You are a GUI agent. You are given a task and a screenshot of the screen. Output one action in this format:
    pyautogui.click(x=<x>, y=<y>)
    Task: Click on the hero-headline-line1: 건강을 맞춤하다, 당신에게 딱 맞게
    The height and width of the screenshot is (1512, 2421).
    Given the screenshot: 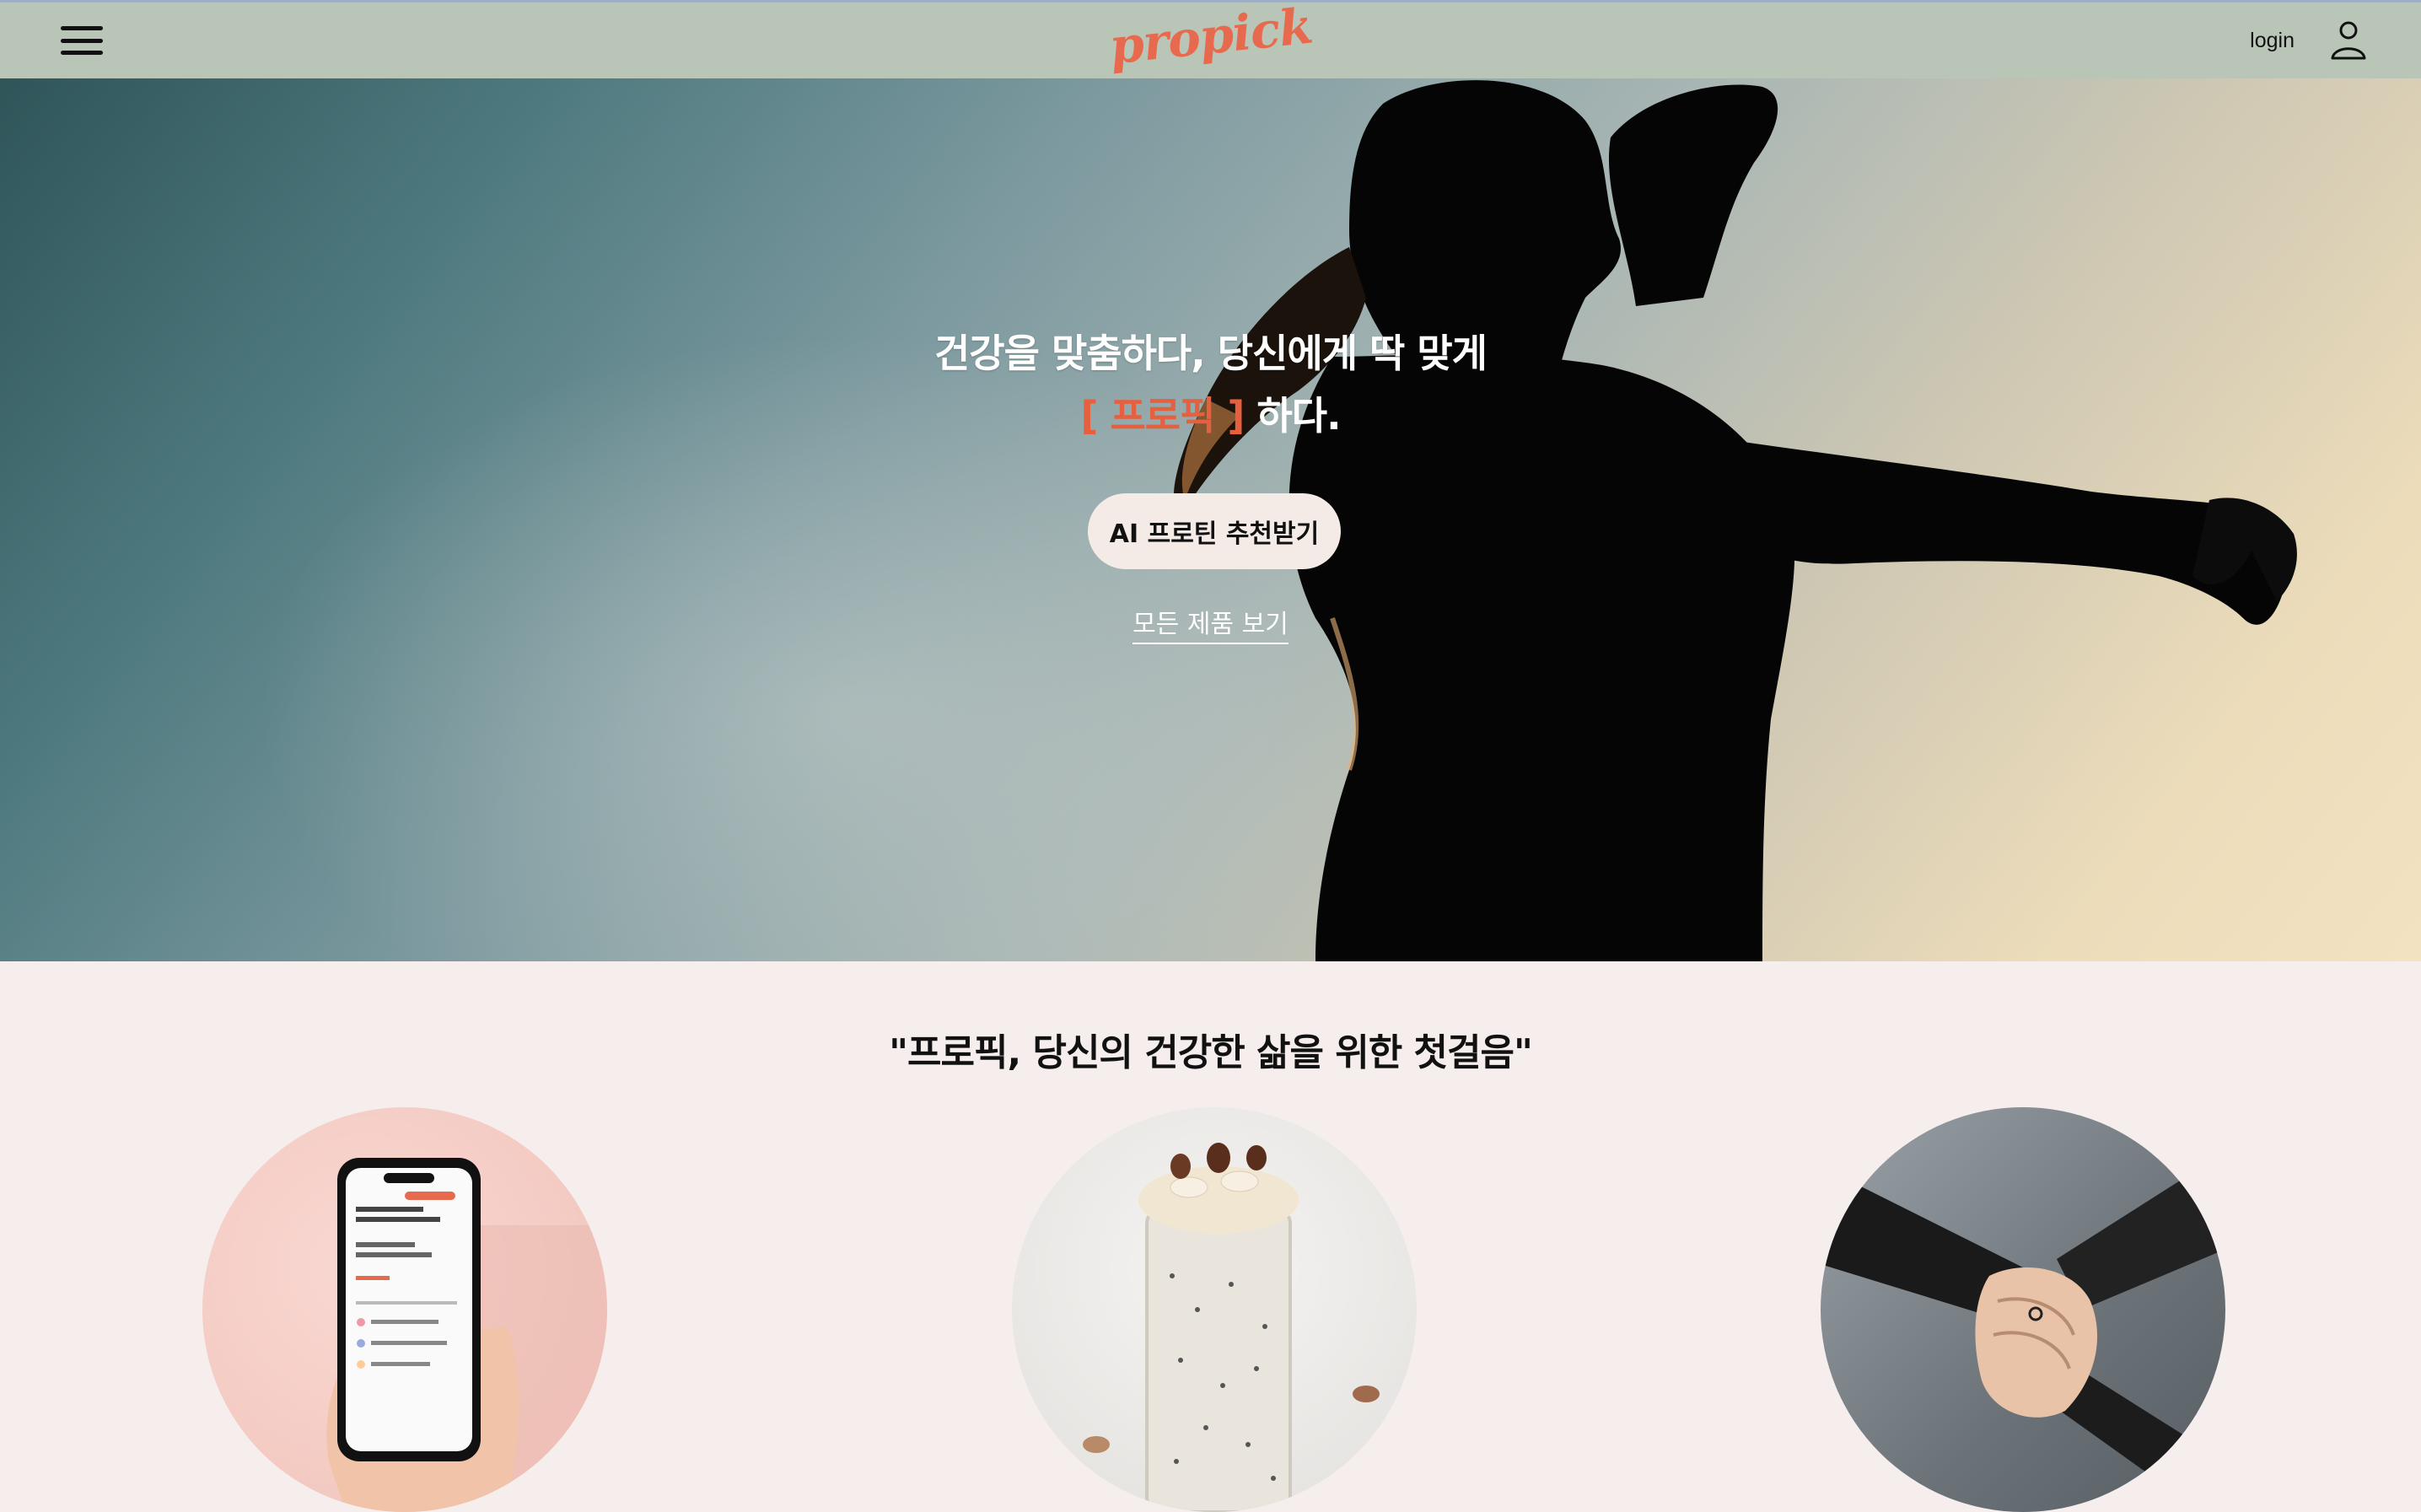 What is the action you would take?
    pyautogui.click(x=1210, y=354)
    